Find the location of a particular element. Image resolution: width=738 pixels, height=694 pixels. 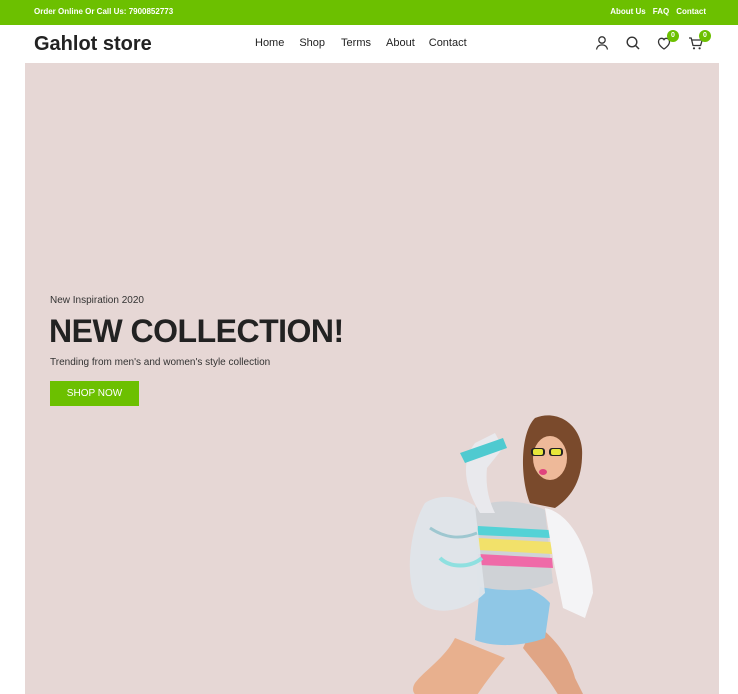

shop-now-button: SHOP NOW is located at coordinates (94, 393).